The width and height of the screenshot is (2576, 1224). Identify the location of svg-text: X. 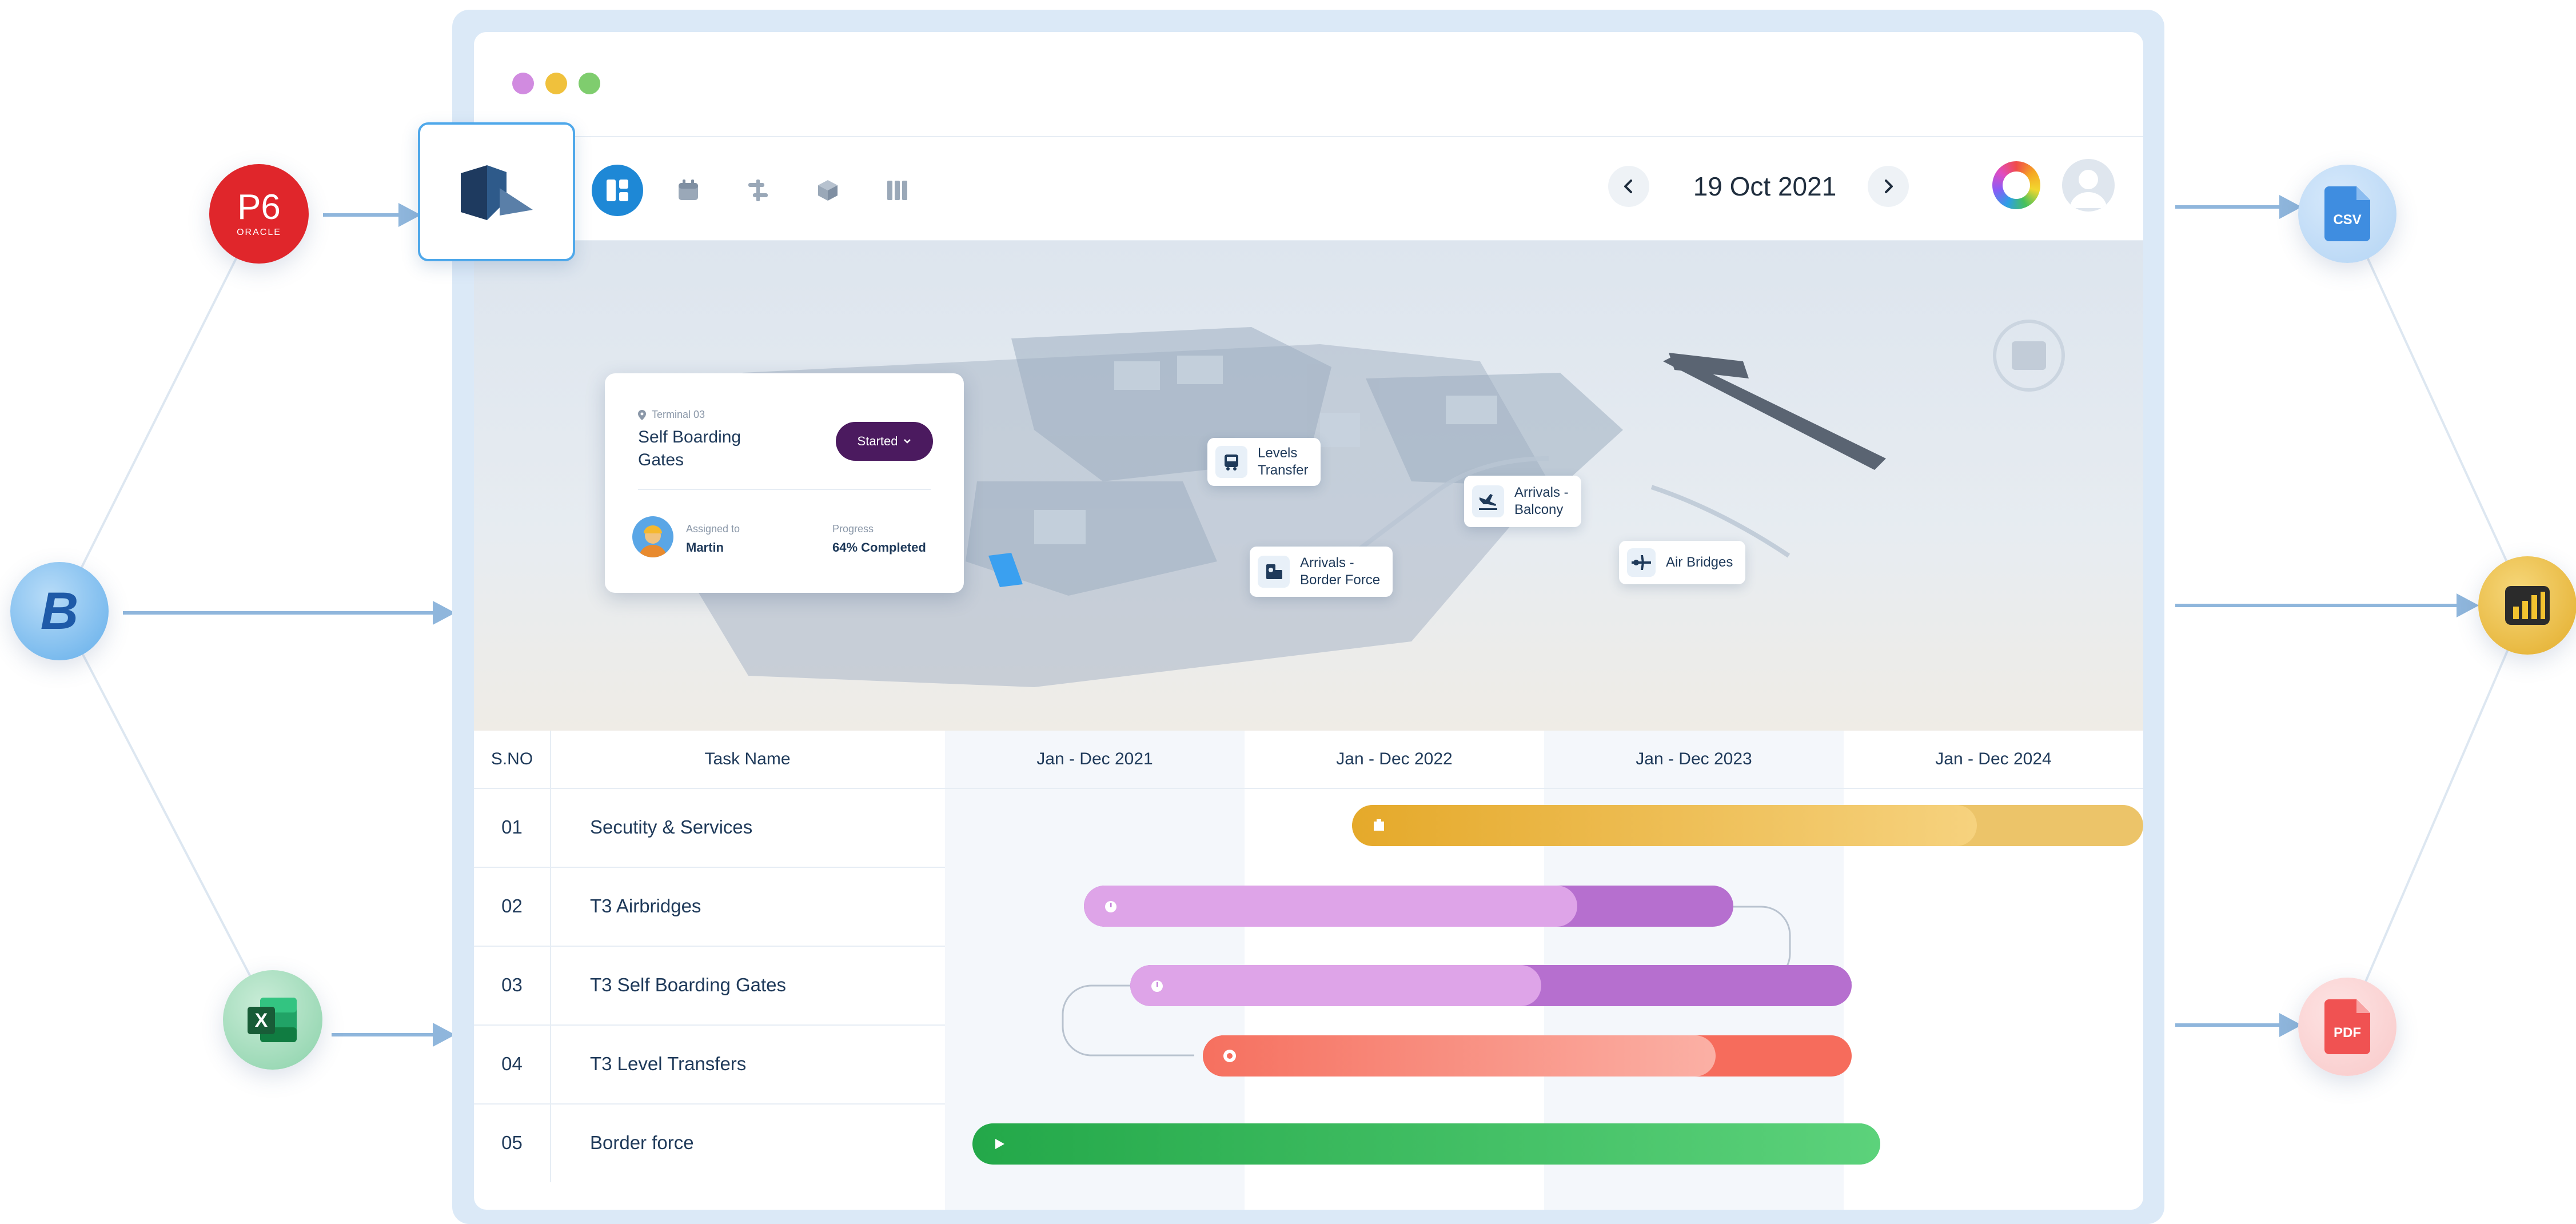
(261, 1021).